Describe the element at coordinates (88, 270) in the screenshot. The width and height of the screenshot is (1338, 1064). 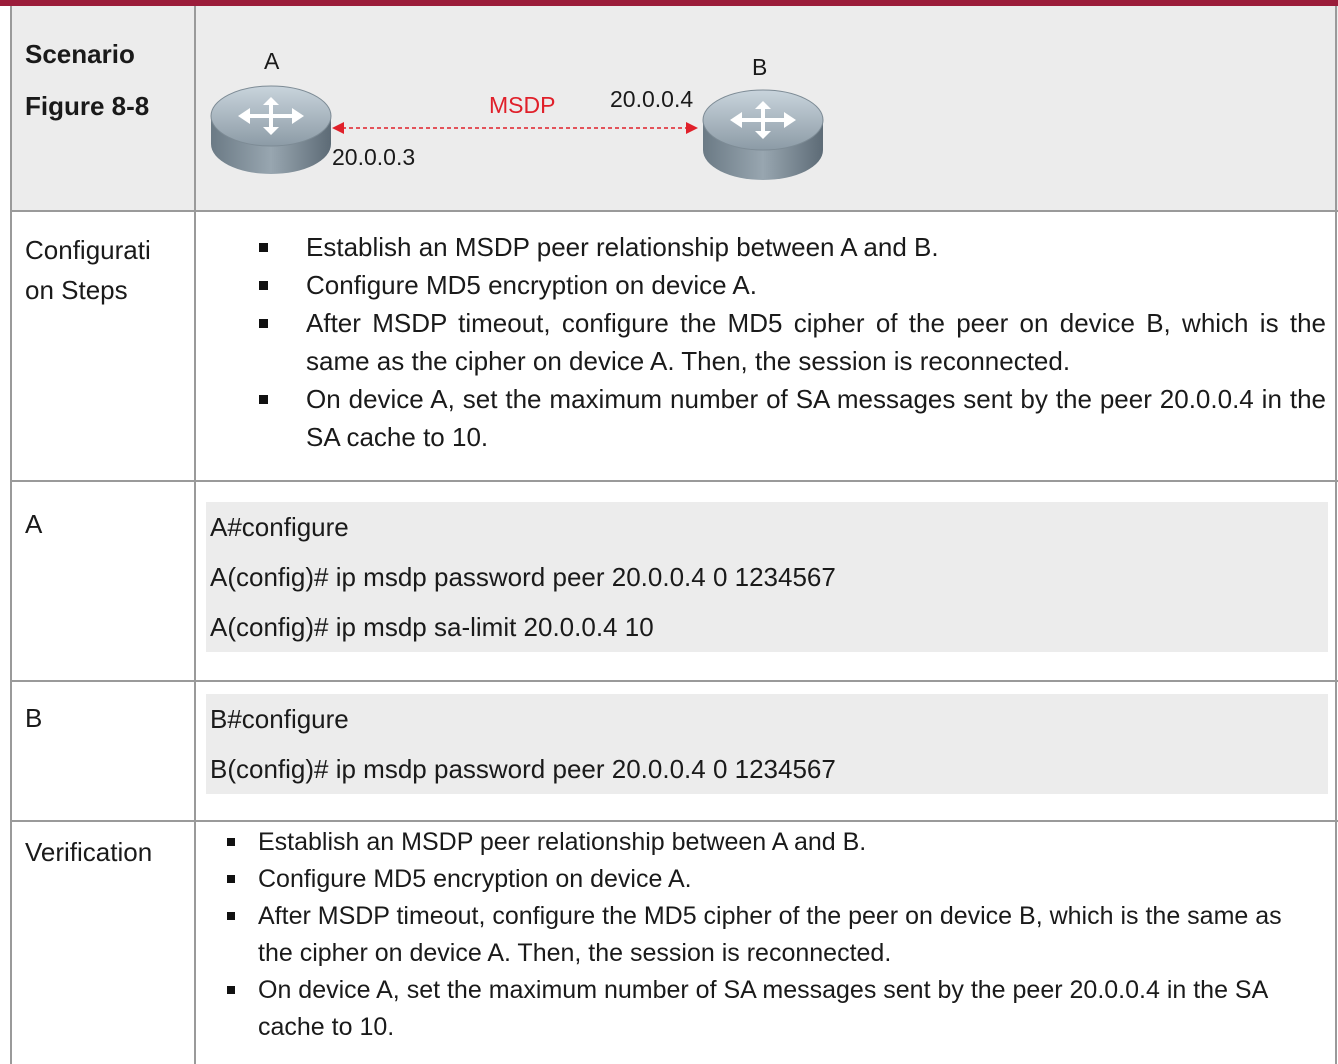
I see `config-steps-label: Configurati on Steps` at that location.